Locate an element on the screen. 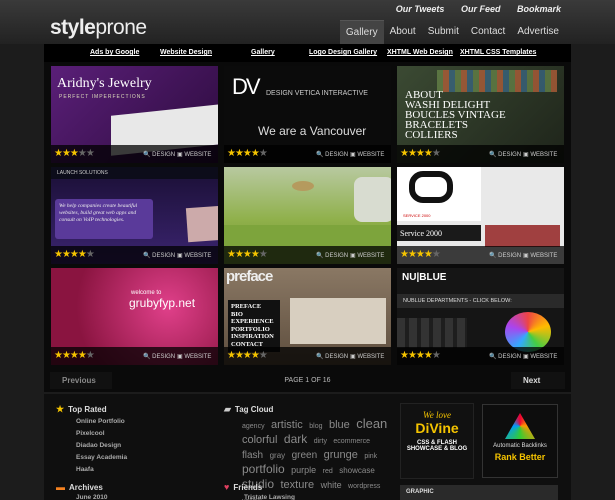 Image resolution: width=615 pixels, height=500 pixels. graphic-ad-banner: GRAPHIC is located at coordinates (479, 492).